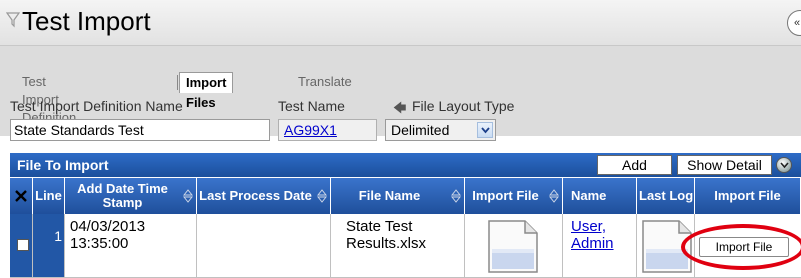  I want to click on arrow-left-icon: 🡄, so click(400, 107).